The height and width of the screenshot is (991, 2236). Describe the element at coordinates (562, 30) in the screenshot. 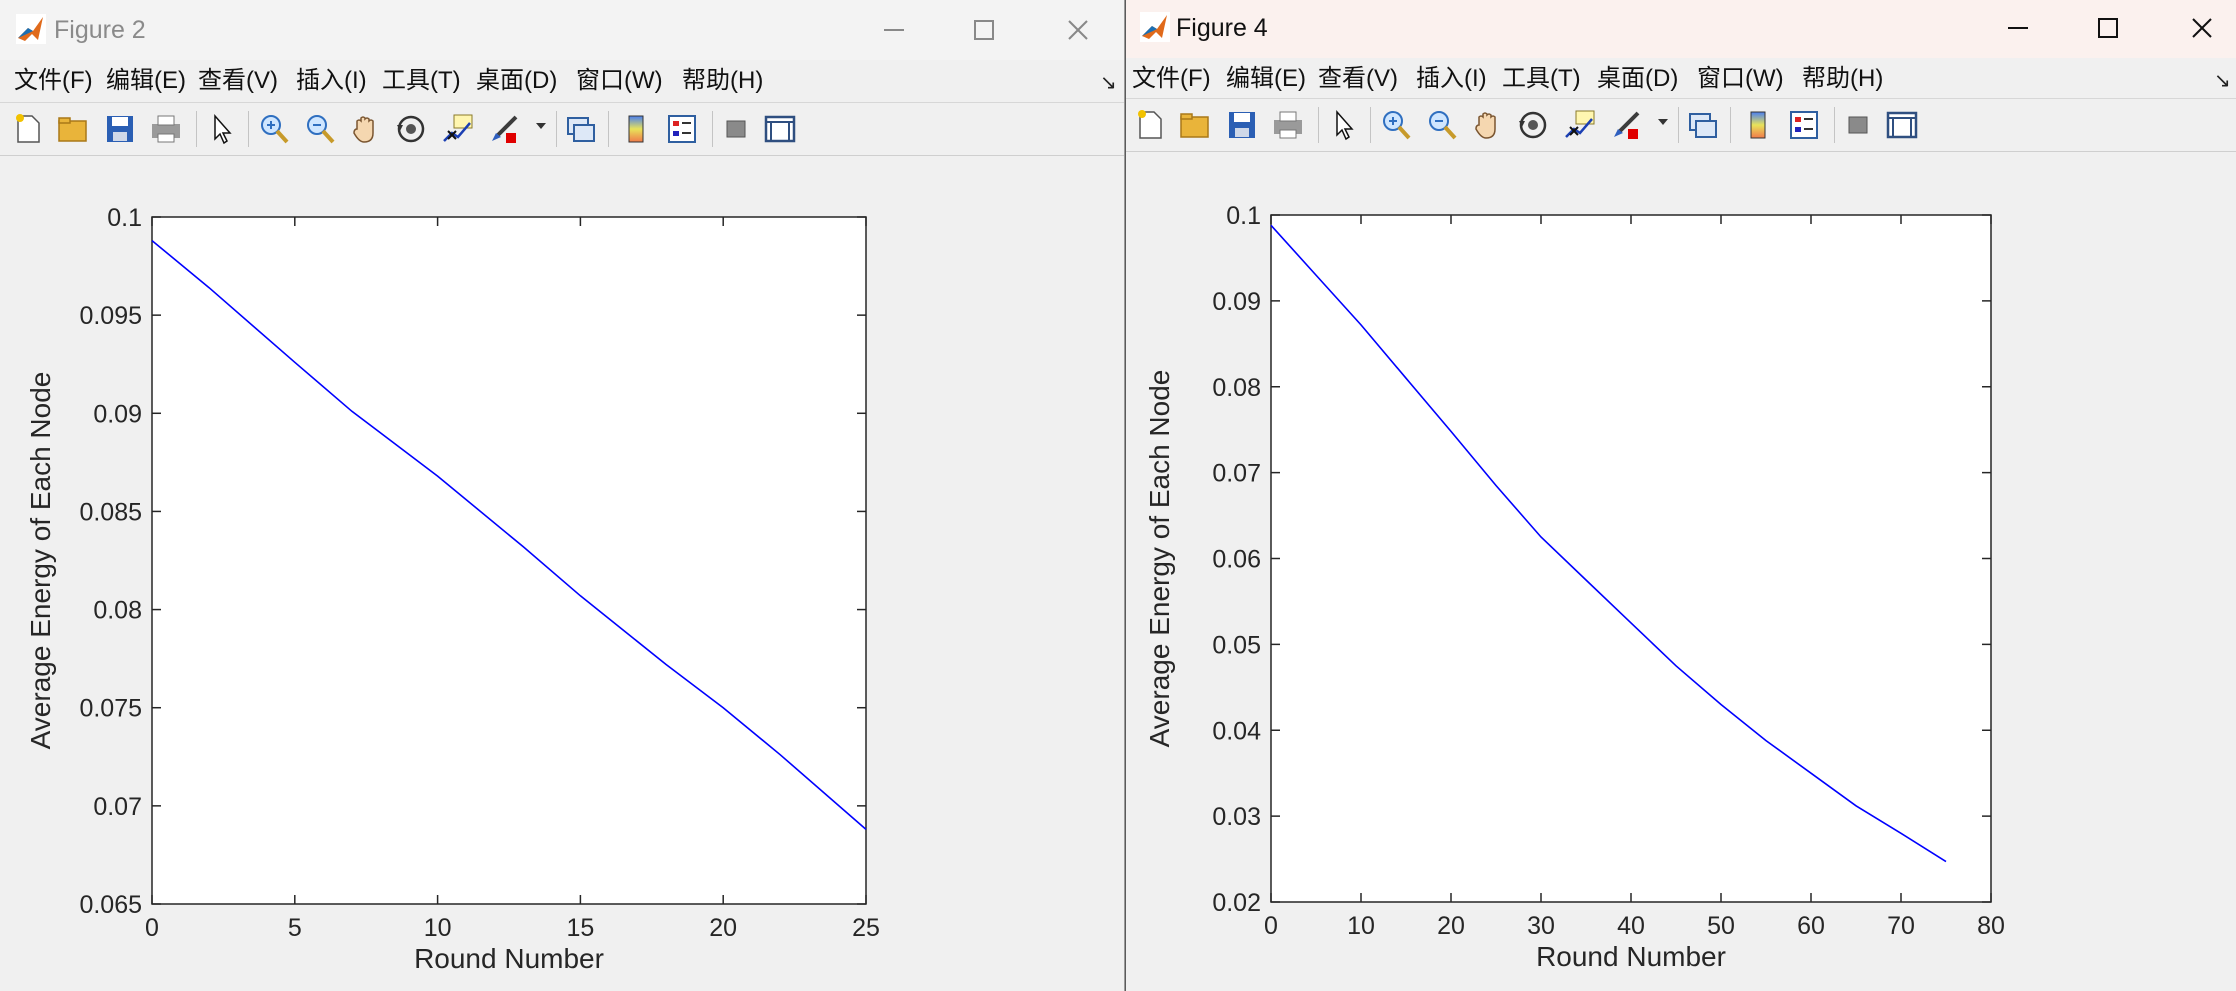

I see `title-bar: Figure 2` at that location.